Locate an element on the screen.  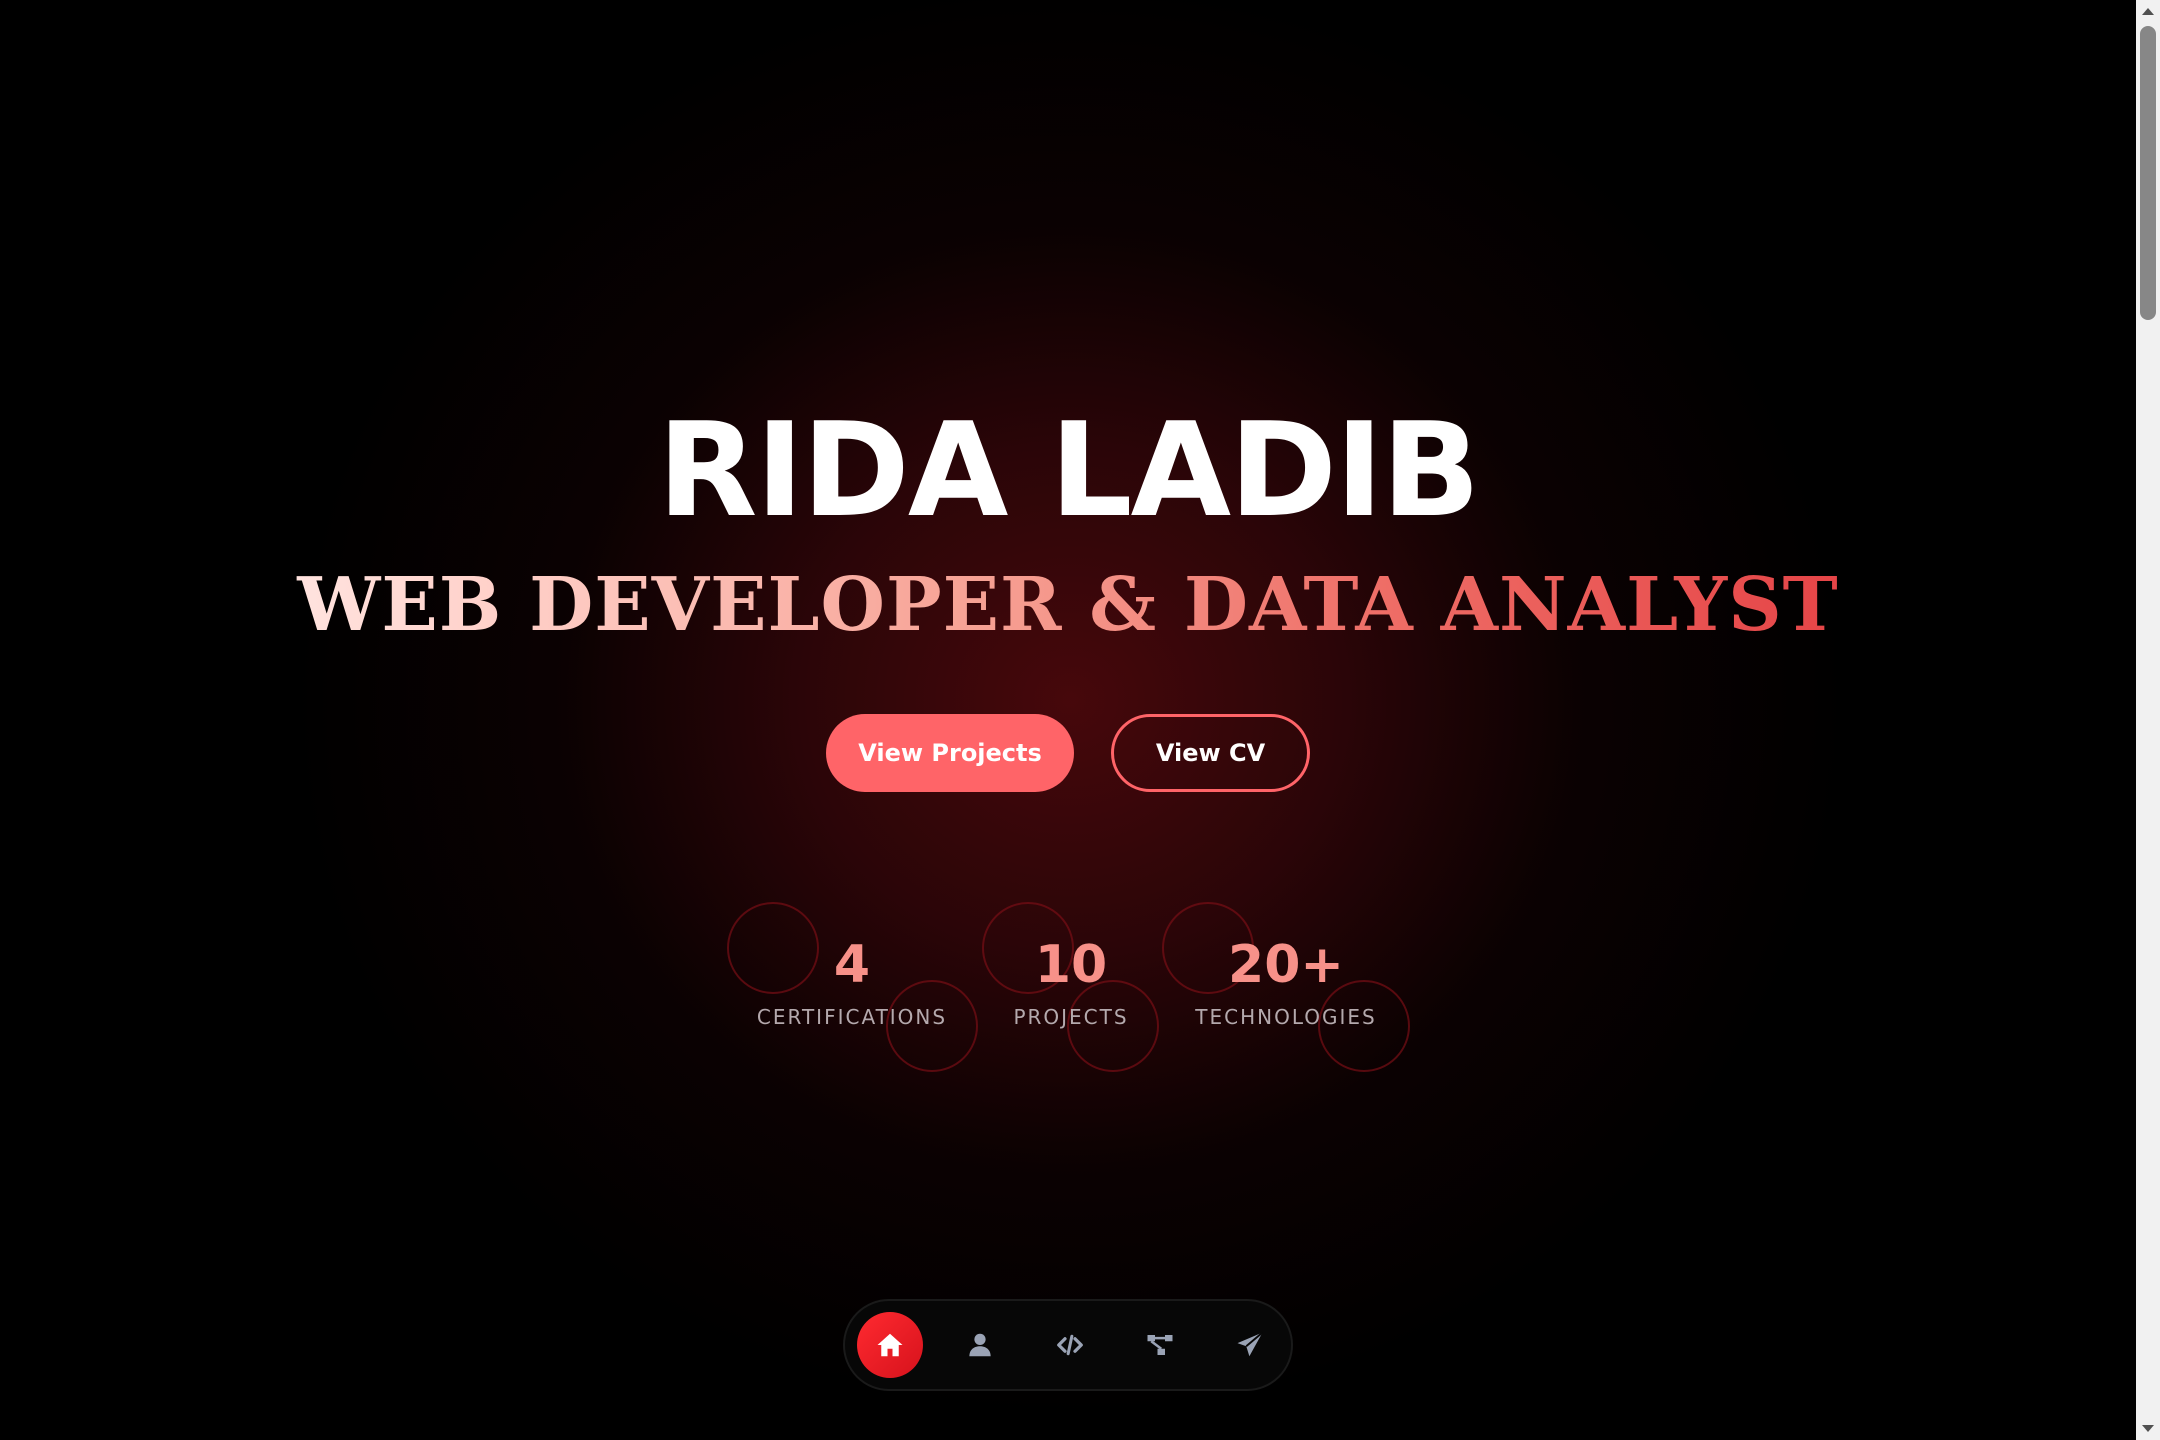
nav-skills is located at coordinates (1160, 1345).